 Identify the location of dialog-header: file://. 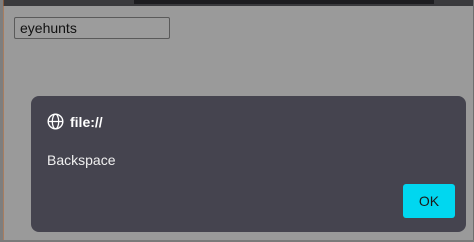
(75, 121).